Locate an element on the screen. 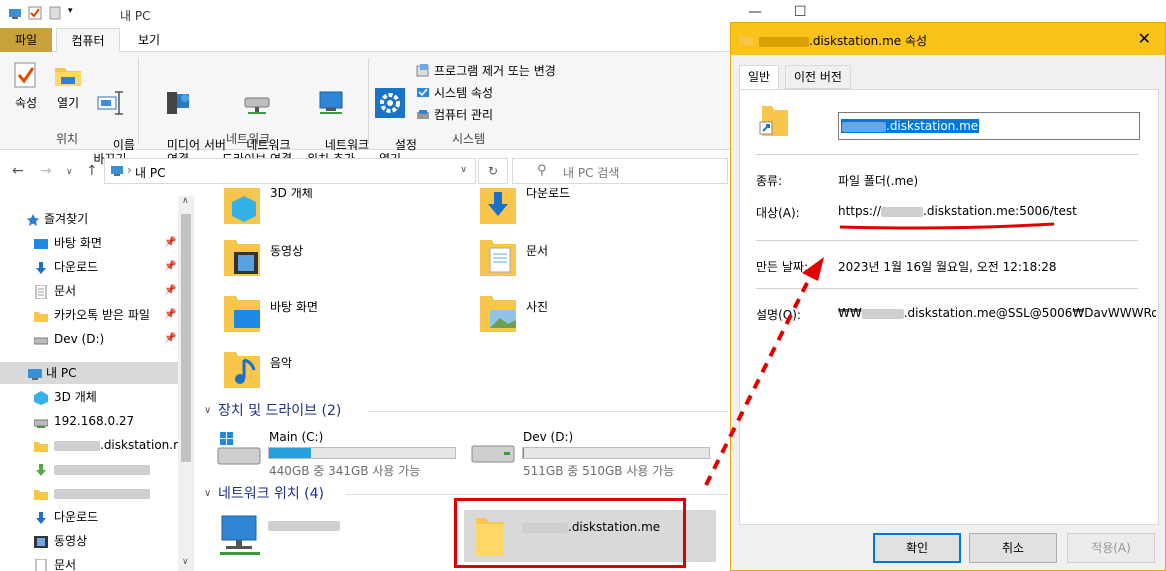  search-box: ⚲ 내 PC 검색 is located at coordinates (620, 171).